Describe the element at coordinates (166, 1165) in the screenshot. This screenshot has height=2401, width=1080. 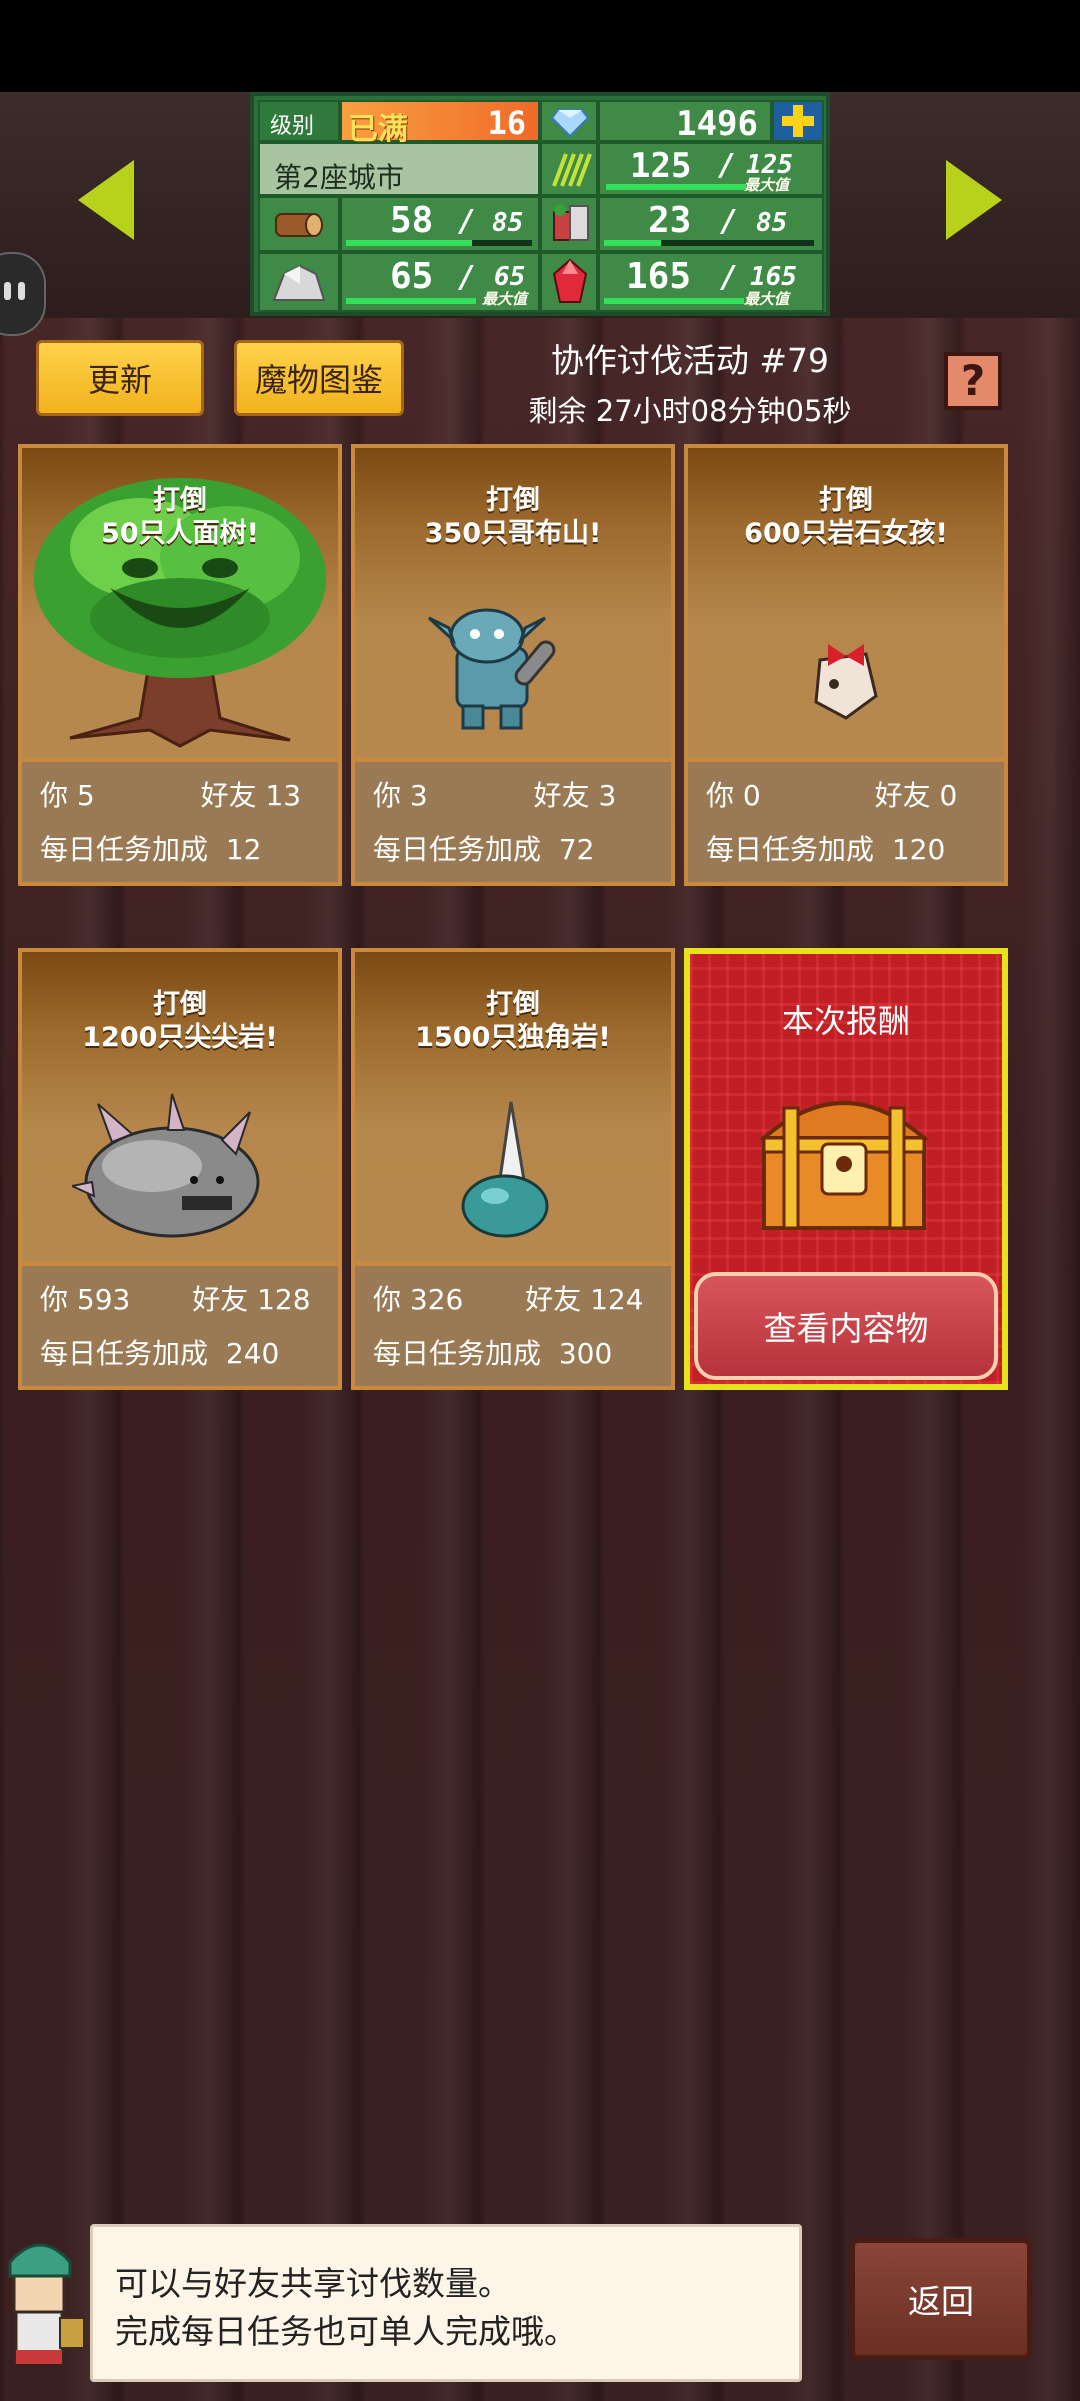
I see `spiky-rock-icon` at that location.